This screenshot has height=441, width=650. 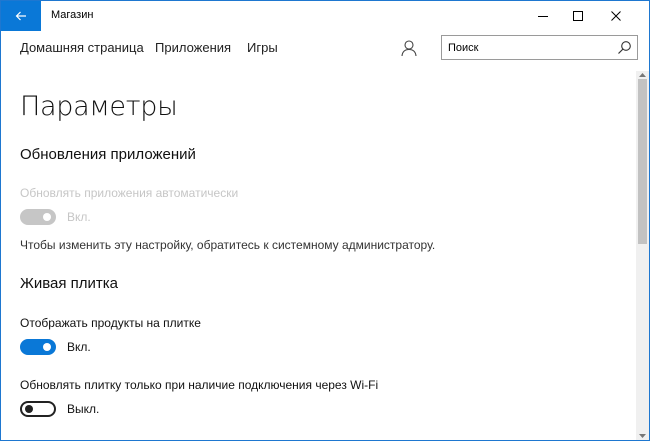 I want to click on nav-item-home: Домашняя страница, so click(x=82, y=47).